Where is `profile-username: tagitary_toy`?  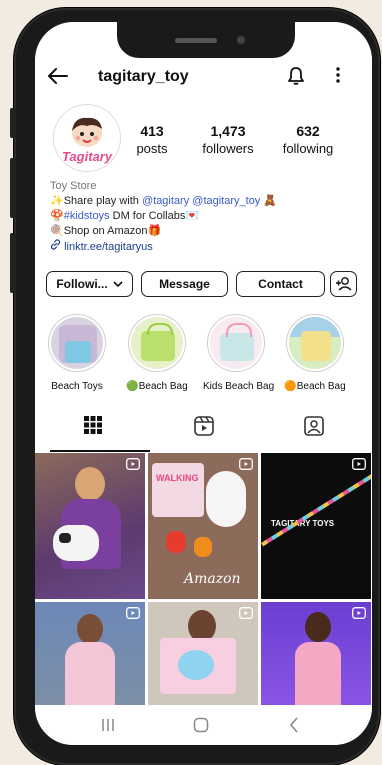 profile-username: tagitary_toy is located at coordinates (143, 76).